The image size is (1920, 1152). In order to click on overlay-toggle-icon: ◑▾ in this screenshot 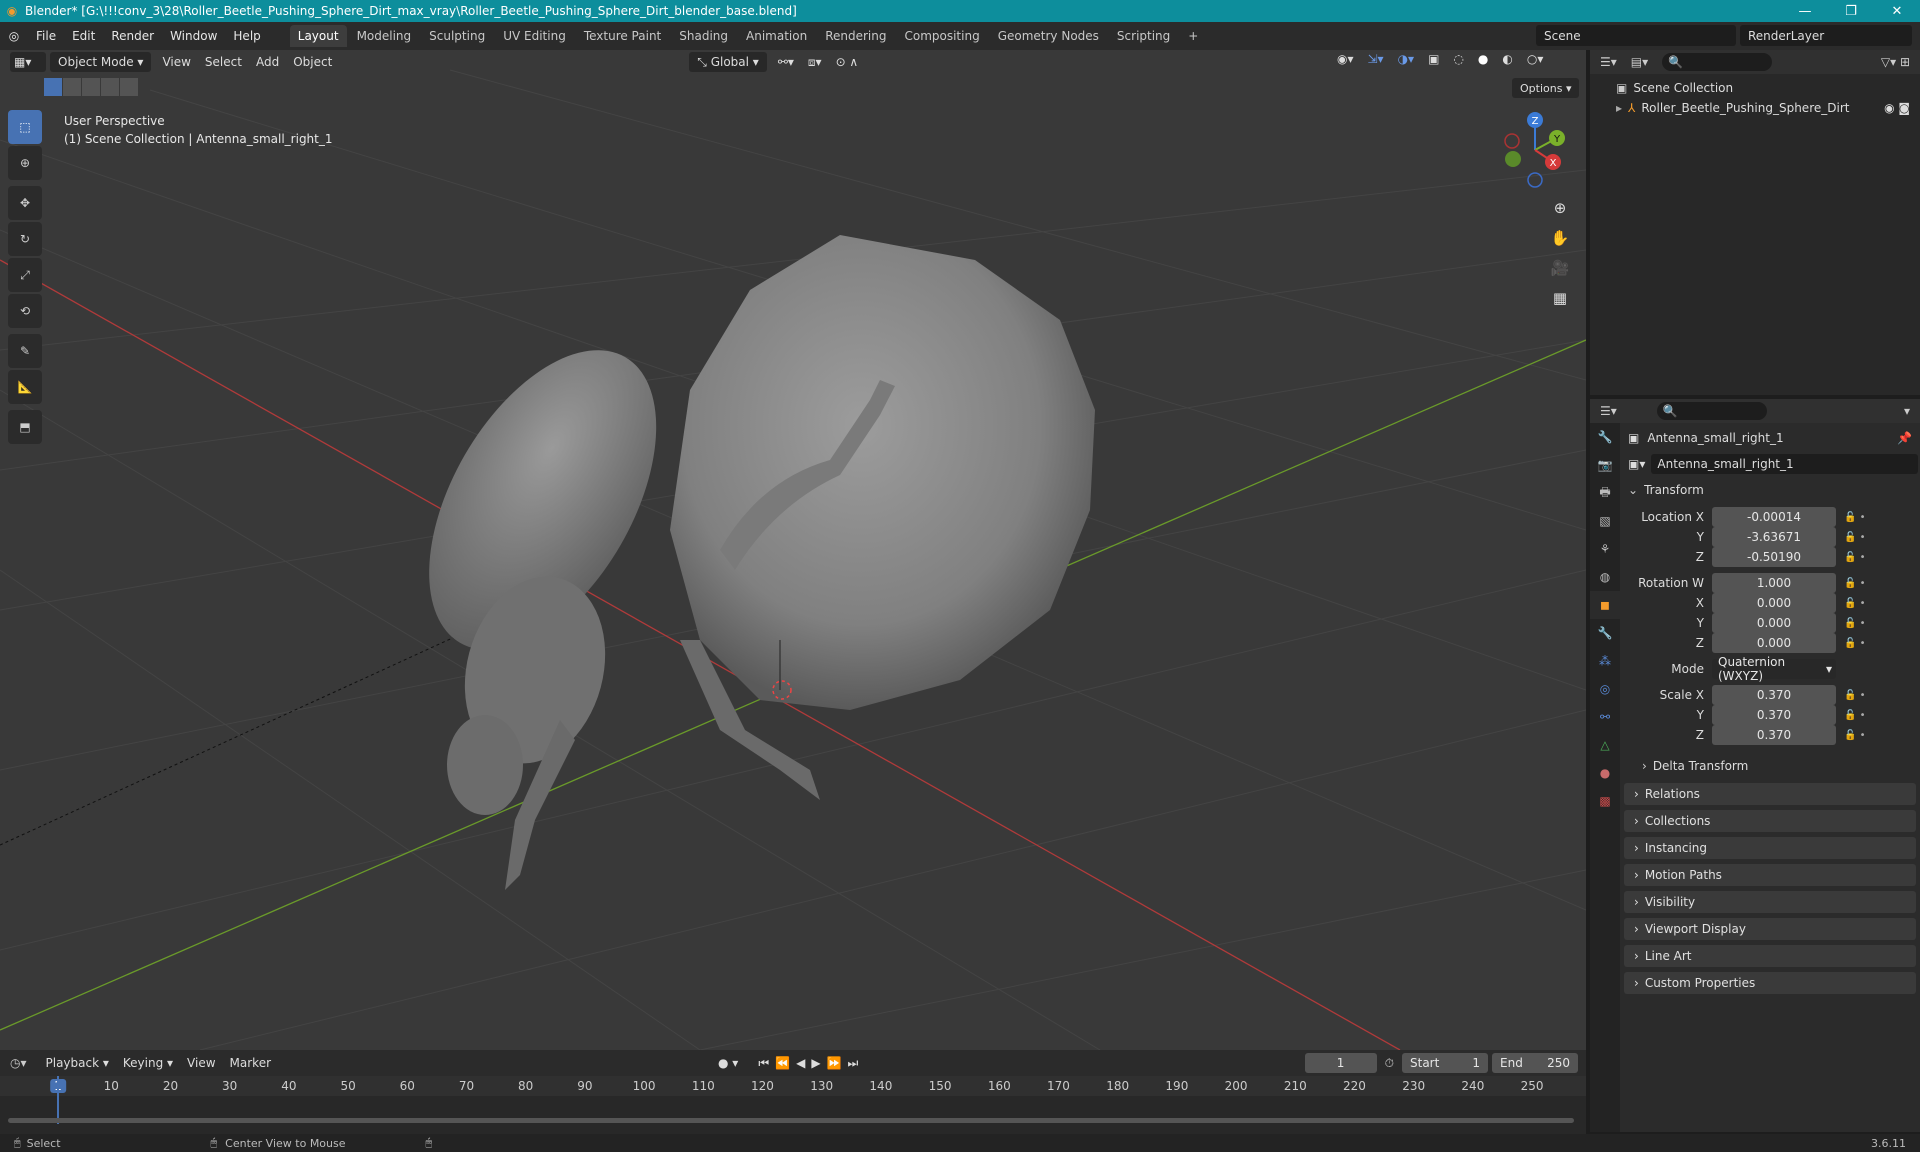, I will do `click(1406, 59)`.